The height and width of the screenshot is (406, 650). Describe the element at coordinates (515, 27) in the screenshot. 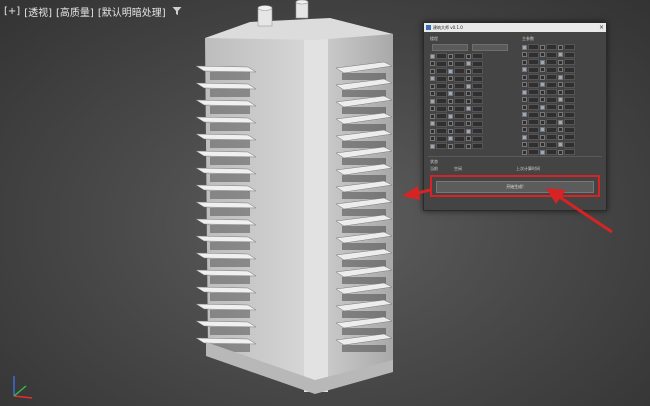

I see `dialog-titlebar: 建筑大师 v0.1.0 ×` at that location.